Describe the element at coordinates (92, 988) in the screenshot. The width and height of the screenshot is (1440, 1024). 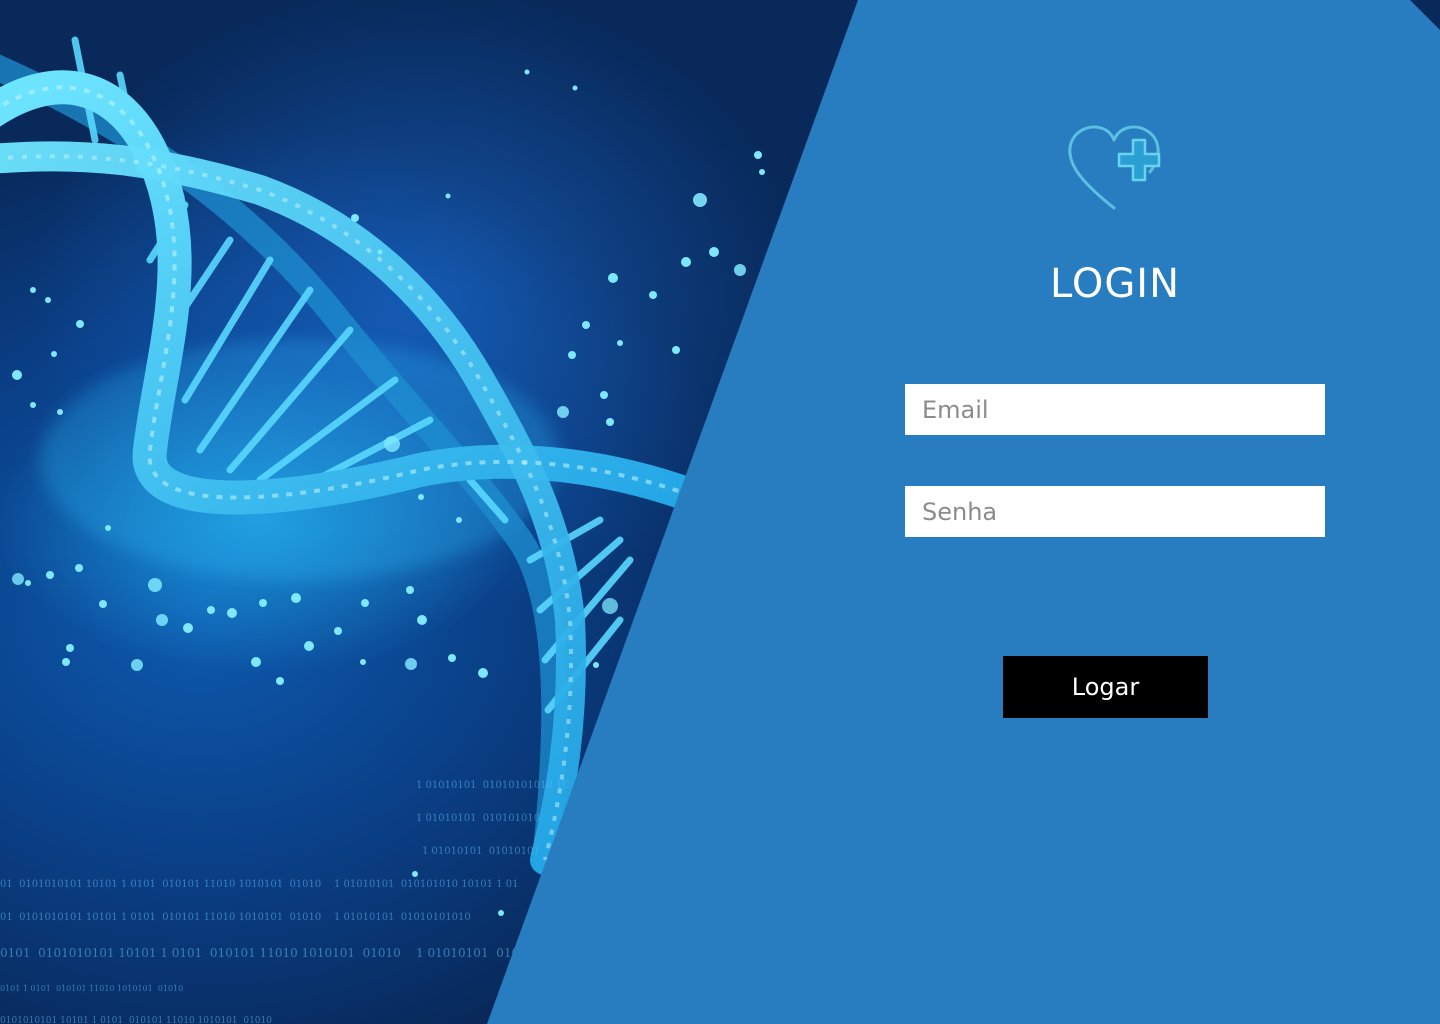
I see `binary-line: 0101 1 0101 010101 11010 1010101 01010` at that location.